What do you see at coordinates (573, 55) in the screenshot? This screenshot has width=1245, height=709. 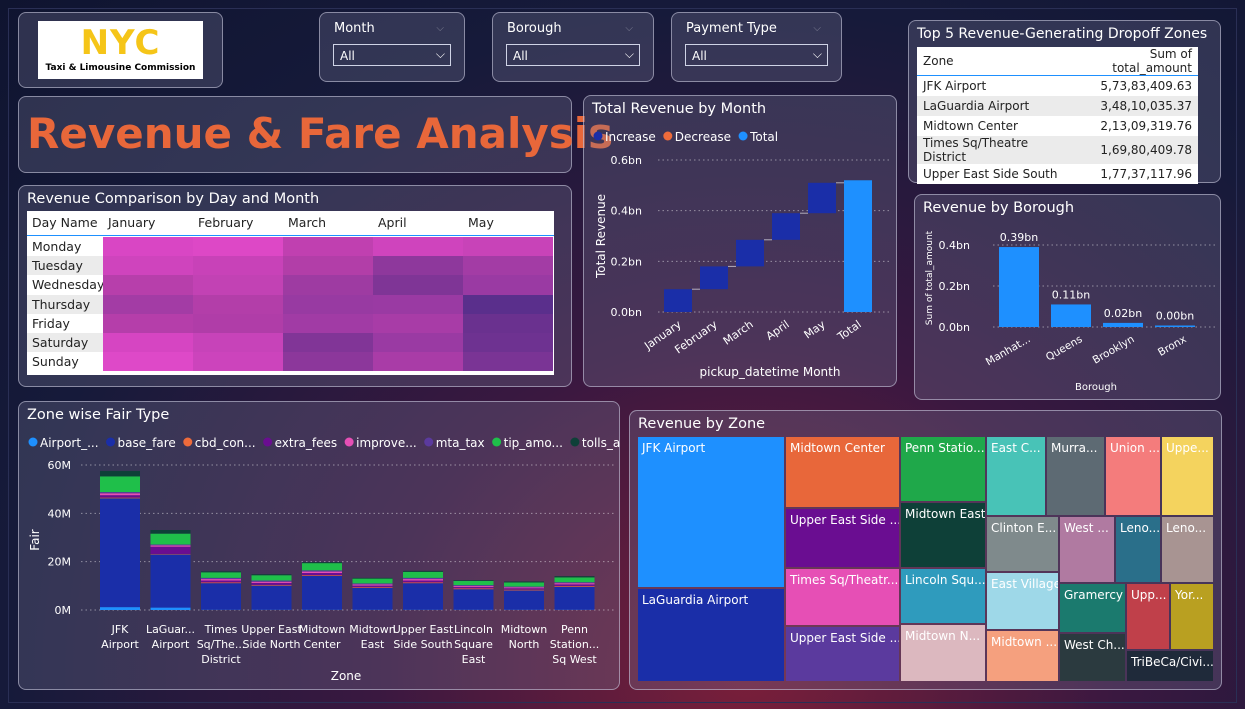 I see `borough-select: All ⌵` at bounding box center [573, 55].